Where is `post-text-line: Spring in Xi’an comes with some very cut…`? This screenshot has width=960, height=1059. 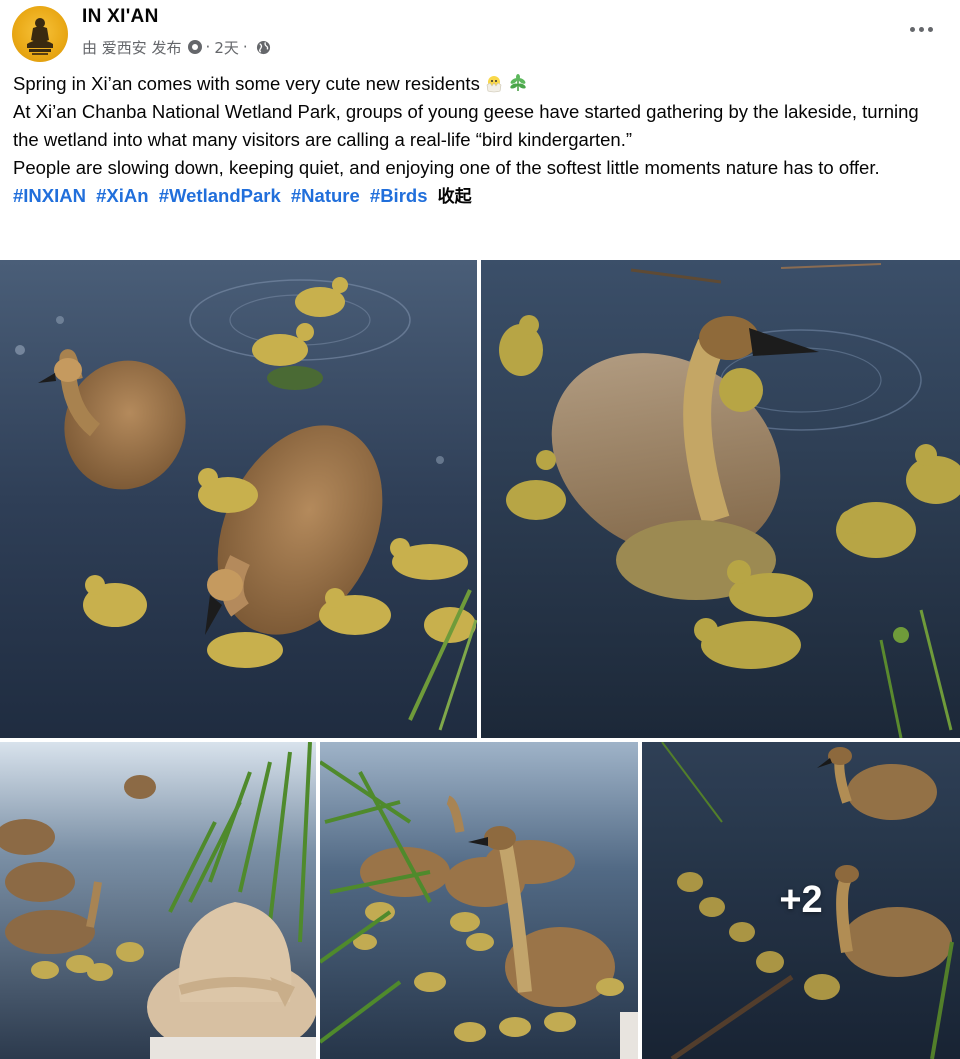 post-text-line: Spring in Xi’an comes with some very cut… is located at coordinates (480, 84).